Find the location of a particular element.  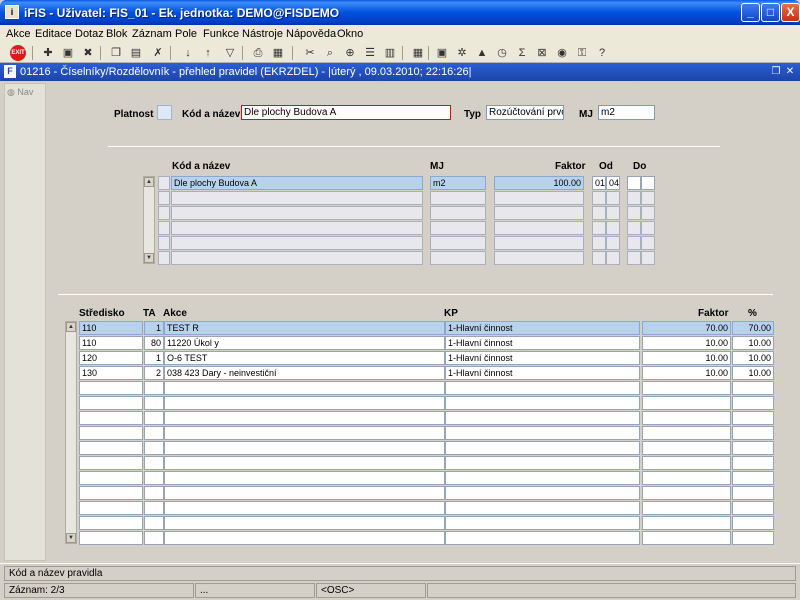

menu-dotaz: Dotaz is located at coordinates (89, 34).